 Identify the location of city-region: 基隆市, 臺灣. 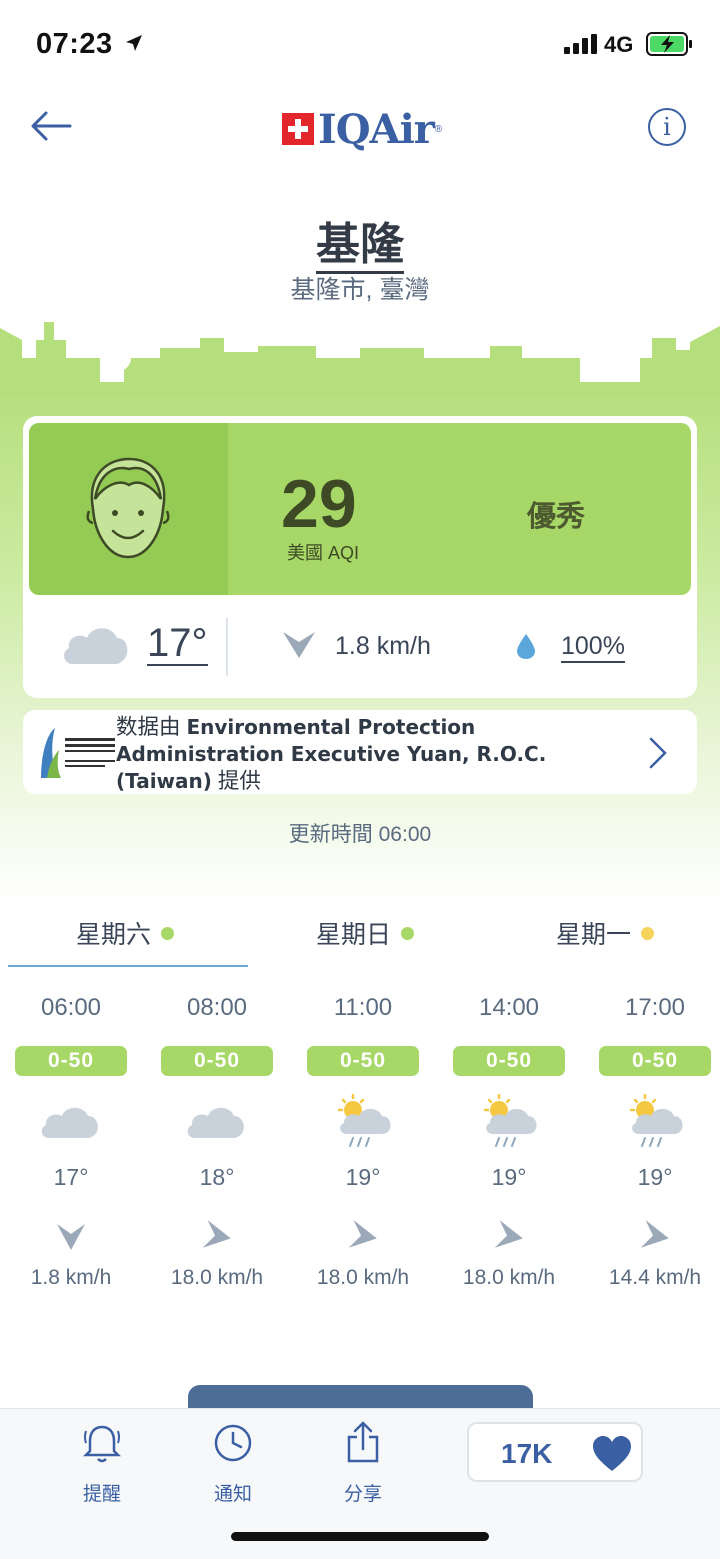
(360, 290).